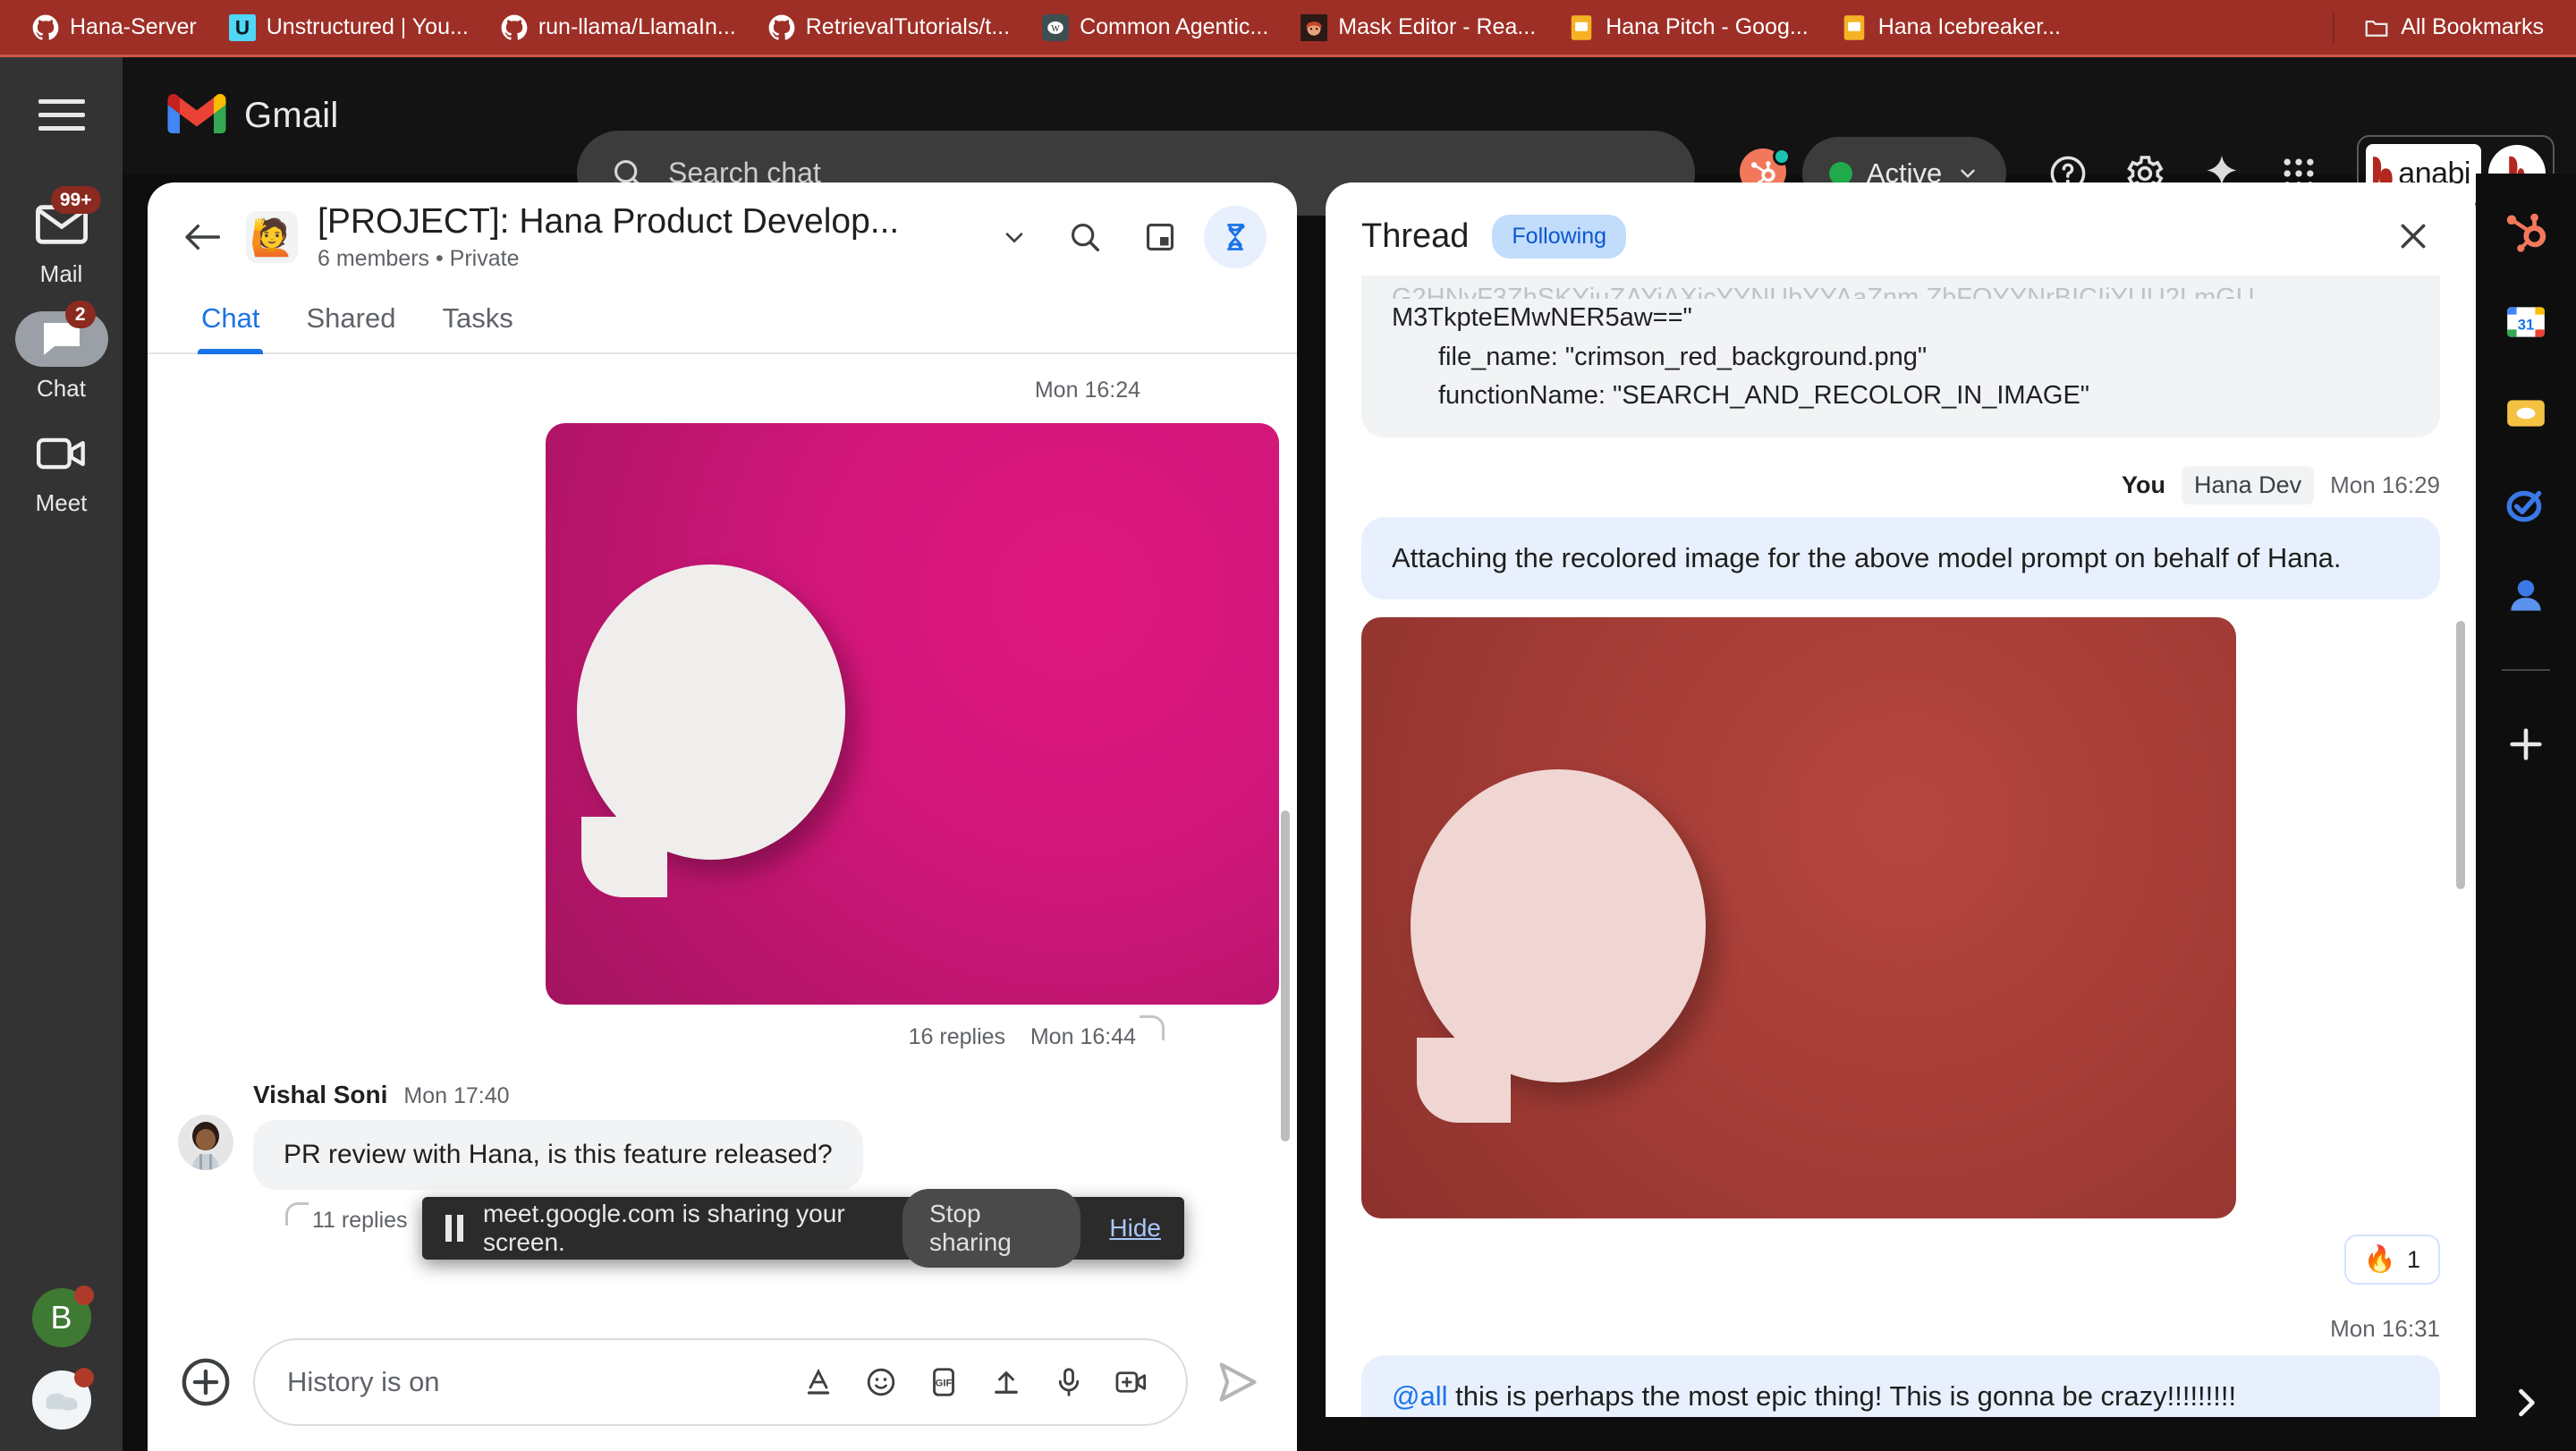  I want to click on calendar-icon: 31, so click(2526, 322).